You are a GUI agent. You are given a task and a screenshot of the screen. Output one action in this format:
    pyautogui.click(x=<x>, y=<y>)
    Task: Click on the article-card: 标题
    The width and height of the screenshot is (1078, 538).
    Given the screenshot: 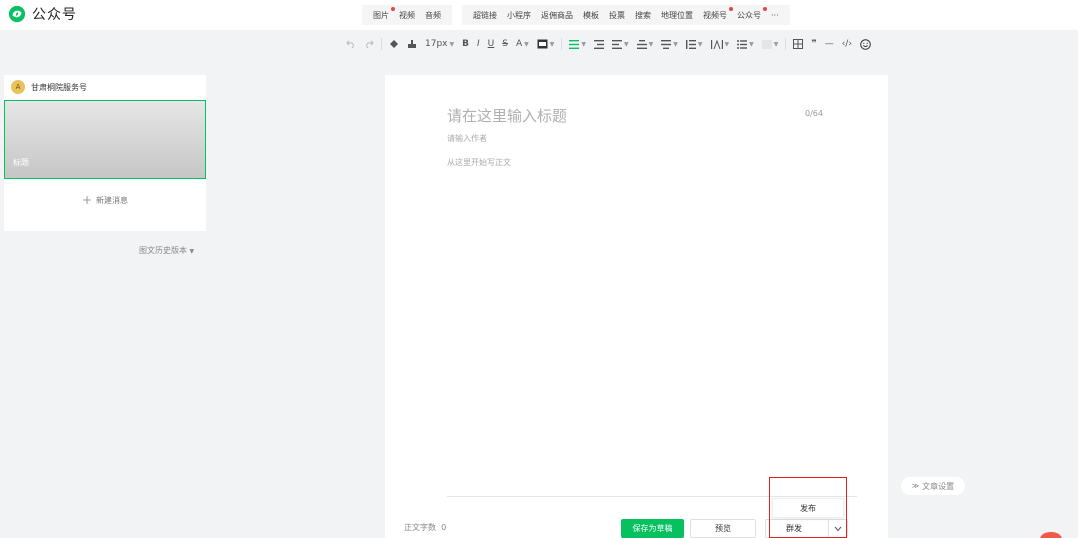 What is the action you would take?
    pyautogui.click(x=105, y=139)
    